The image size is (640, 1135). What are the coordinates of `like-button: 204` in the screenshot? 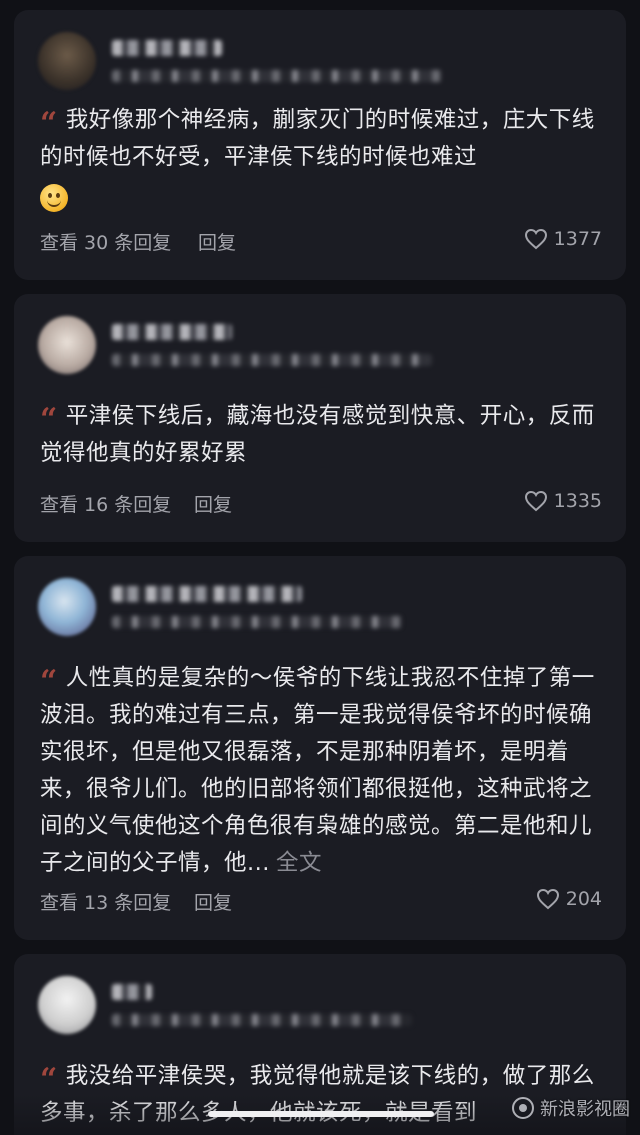 It's located at (569, 899).